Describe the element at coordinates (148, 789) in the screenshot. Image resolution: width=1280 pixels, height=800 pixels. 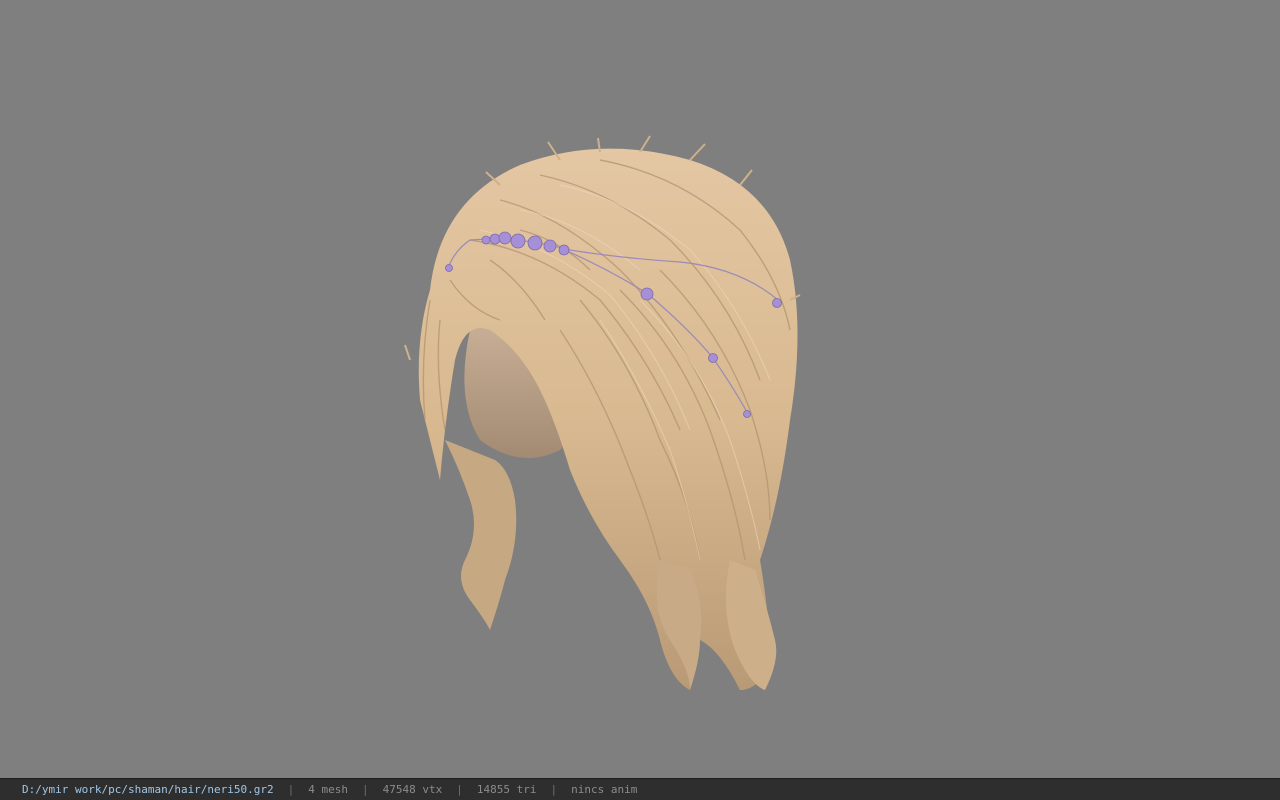
I see `file-path: D:/ymir work/pc/shaman/hair/neri50.gr2` at that location.